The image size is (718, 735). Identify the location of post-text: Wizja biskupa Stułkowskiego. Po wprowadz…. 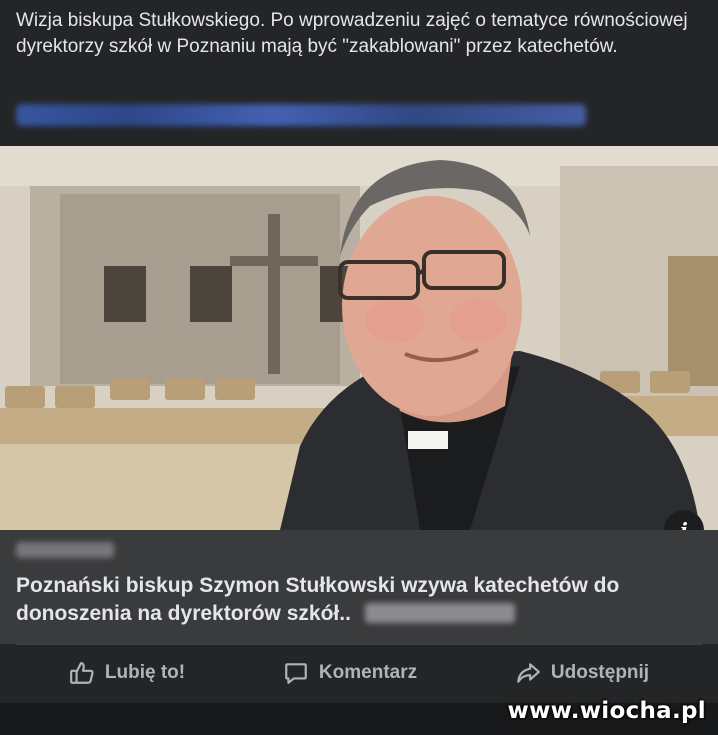
(352, 33).